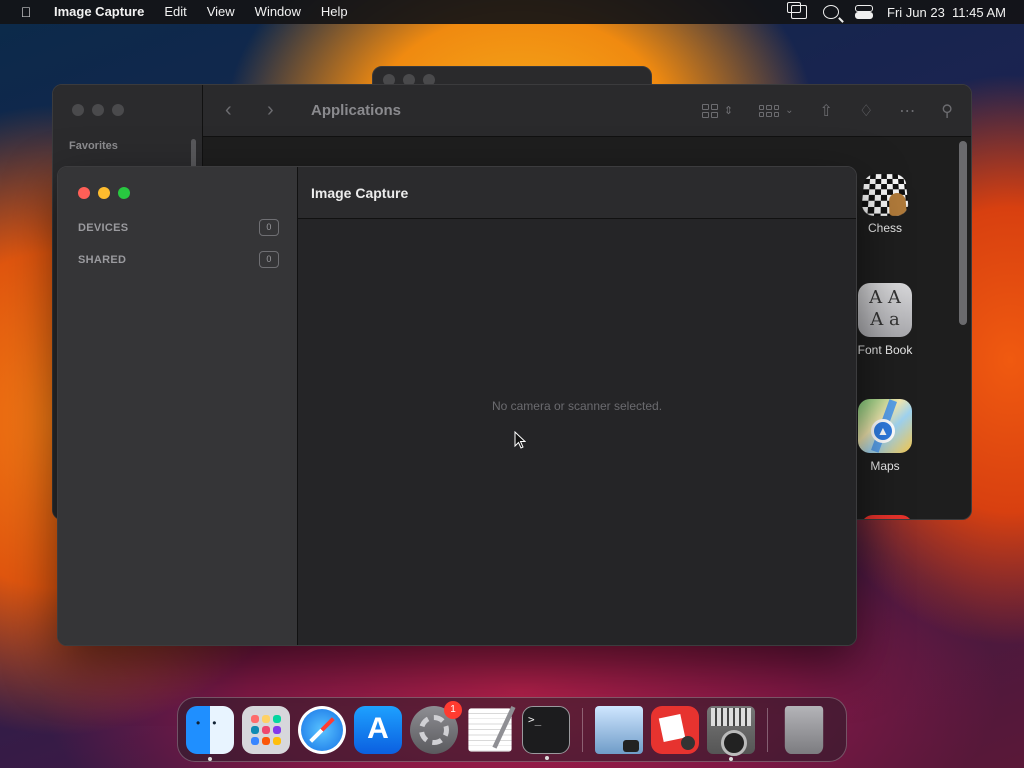 The width and height of the screenshot is (1024, 768). I want to click on dock: A 1 >_, so click(512, 729).